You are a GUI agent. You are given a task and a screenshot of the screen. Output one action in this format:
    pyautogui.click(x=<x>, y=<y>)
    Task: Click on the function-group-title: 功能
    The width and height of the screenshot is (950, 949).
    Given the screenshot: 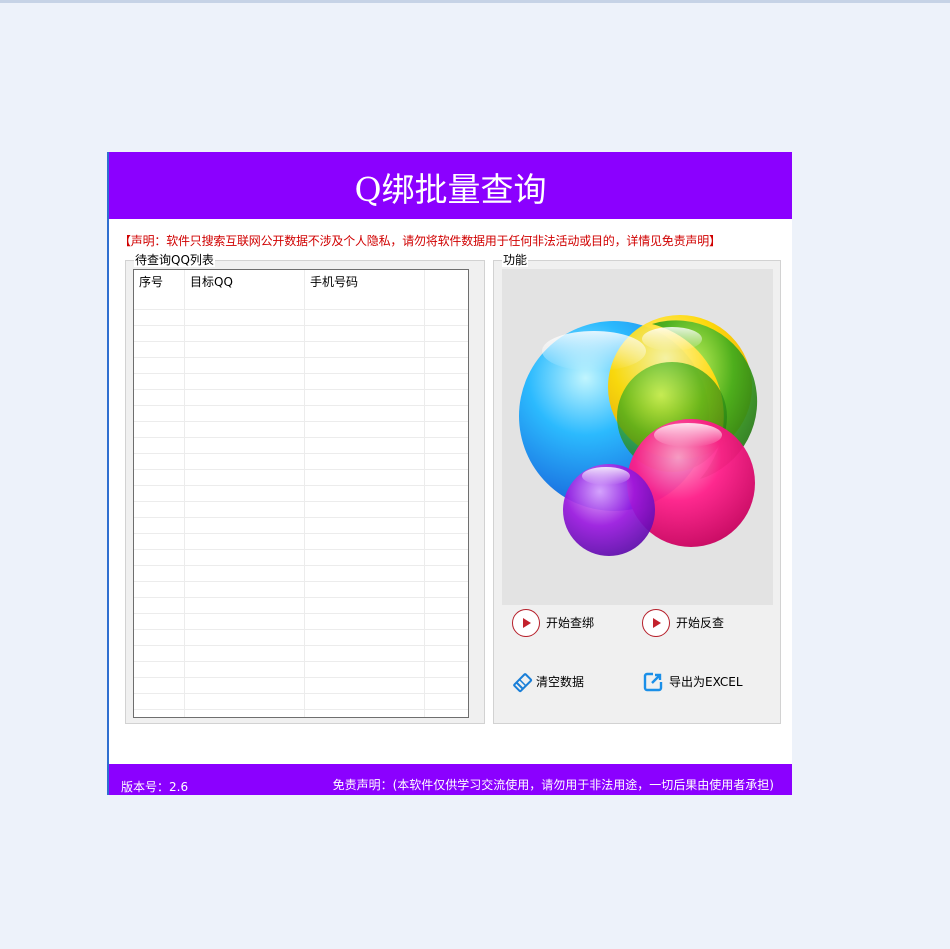 What is the action you would take?
    pyautogui.click(x=515, y=260)
    